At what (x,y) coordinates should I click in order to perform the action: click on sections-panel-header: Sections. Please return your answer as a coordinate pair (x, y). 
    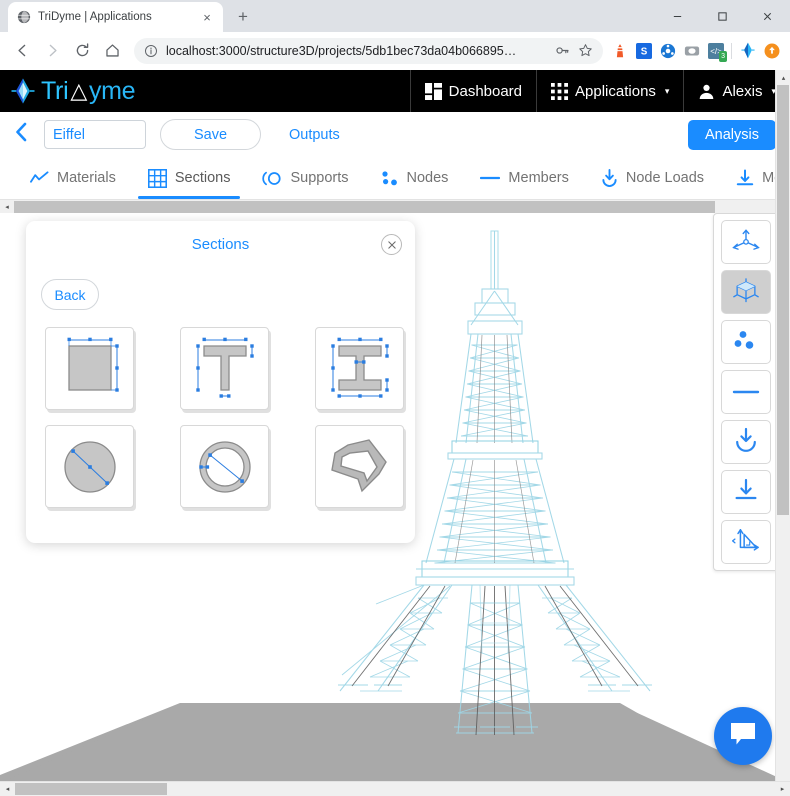
    Looking at the image, I should click on (220, 244).